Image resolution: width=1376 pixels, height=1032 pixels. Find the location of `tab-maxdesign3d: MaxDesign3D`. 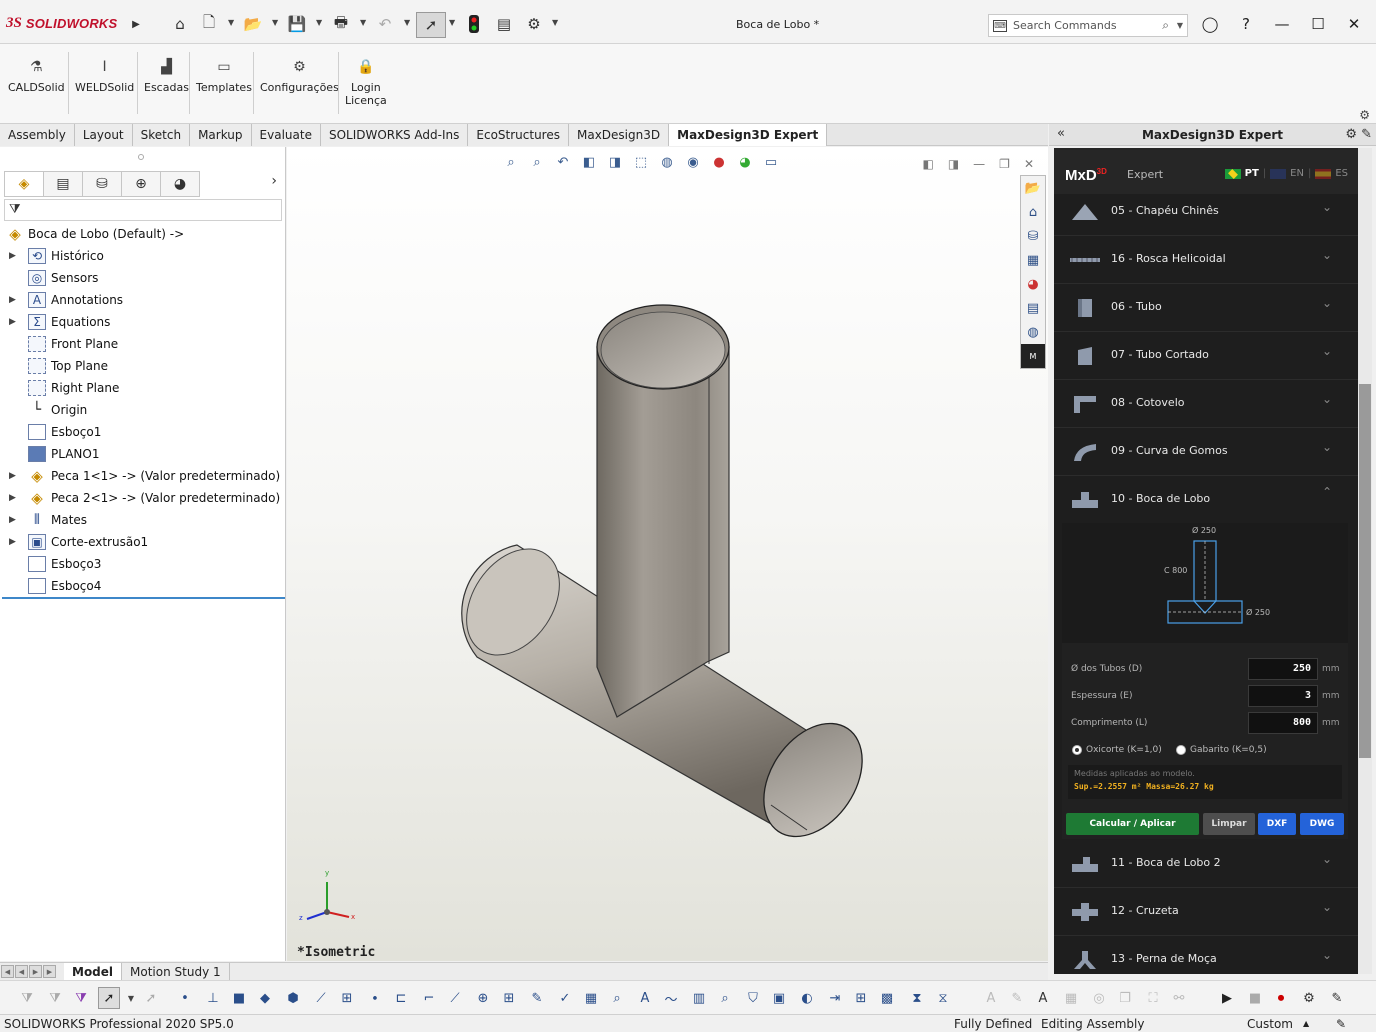

tab-maxdesign3d: MaxDesign3D is located at coordinates (619, 135).